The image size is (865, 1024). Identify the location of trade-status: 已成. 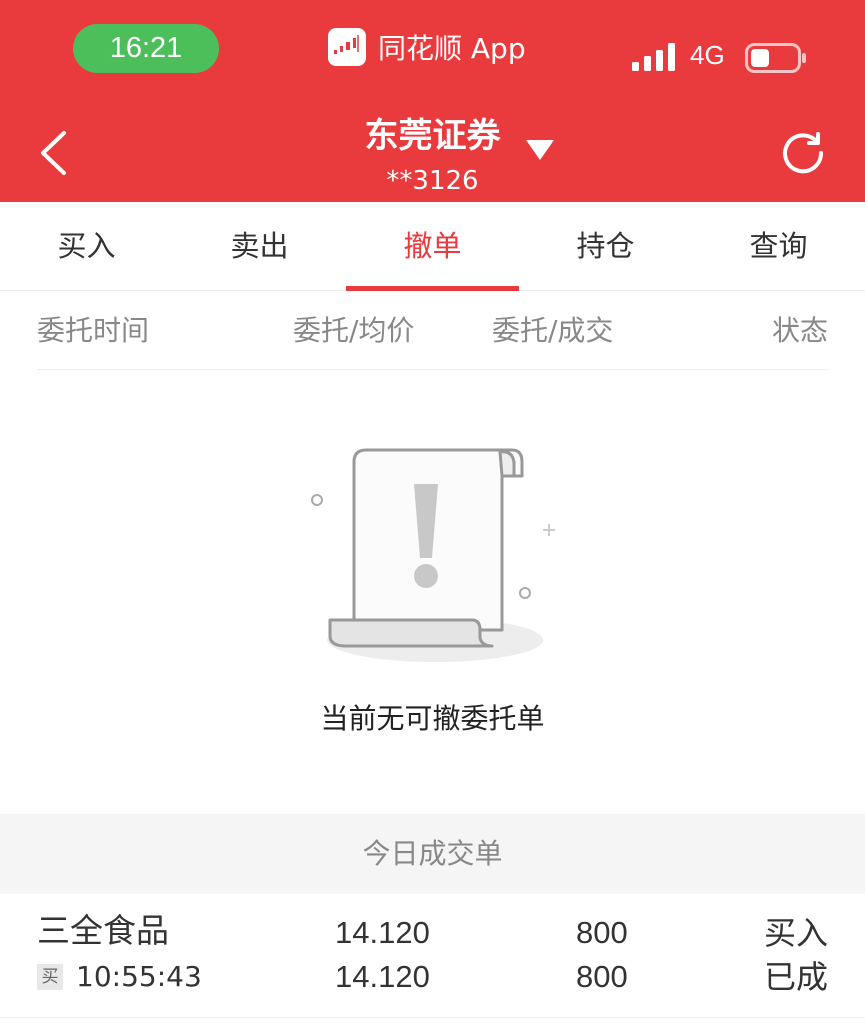
(795, 977).